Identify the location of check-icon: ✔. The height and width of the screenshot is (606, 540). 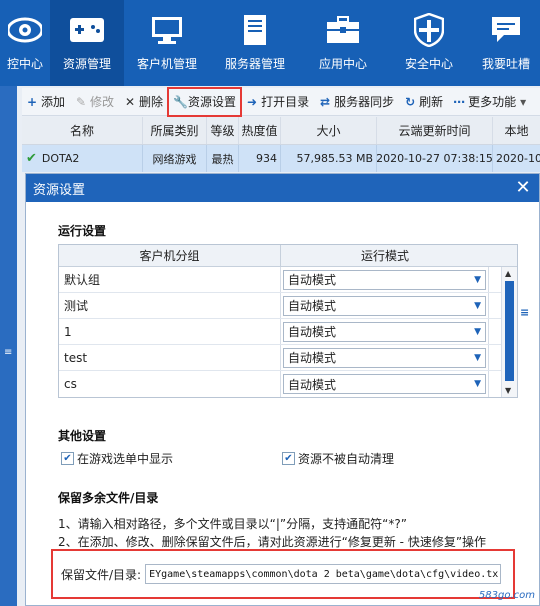
(31, 158).